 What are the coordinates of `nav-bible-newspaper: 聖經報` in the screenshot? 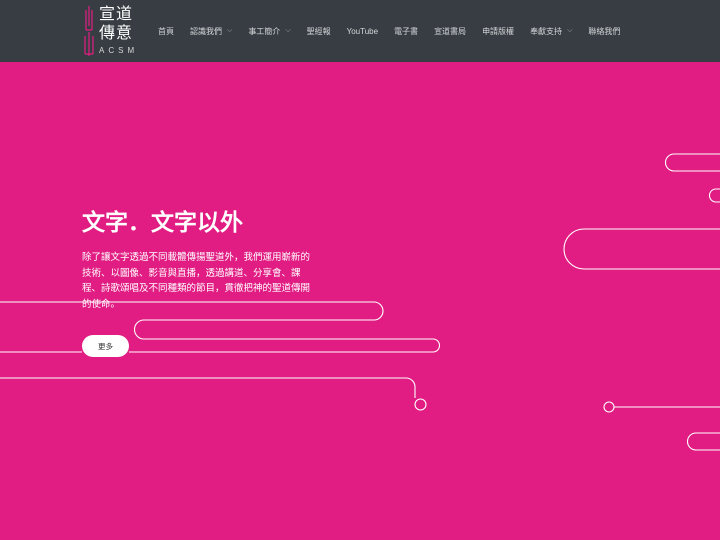 It's located at (319, 31).